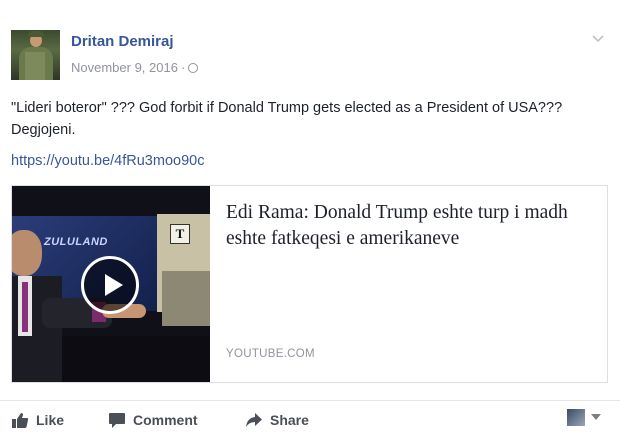  What do you see at coordinates (122, 41) in the screenshot?
I see `author-name: Dritan Demiraj` at bounding box center [122, 41].